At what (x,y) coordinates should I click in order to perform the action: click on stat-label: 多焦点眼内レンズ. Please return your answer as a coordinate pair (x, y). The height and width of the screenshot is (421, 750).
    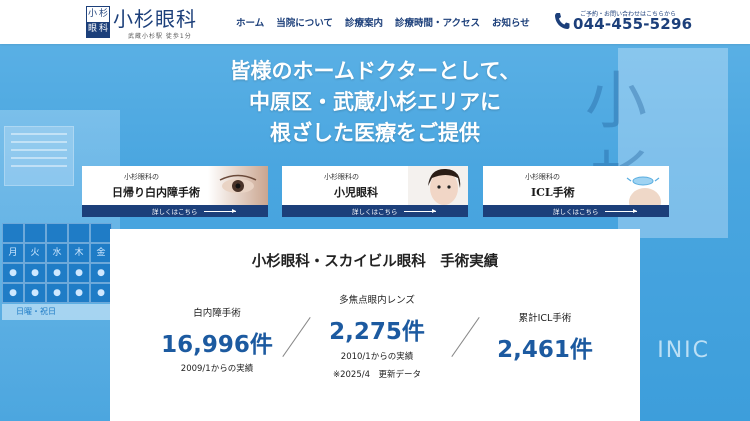
    Looking at the image, I should click on (377, 300).